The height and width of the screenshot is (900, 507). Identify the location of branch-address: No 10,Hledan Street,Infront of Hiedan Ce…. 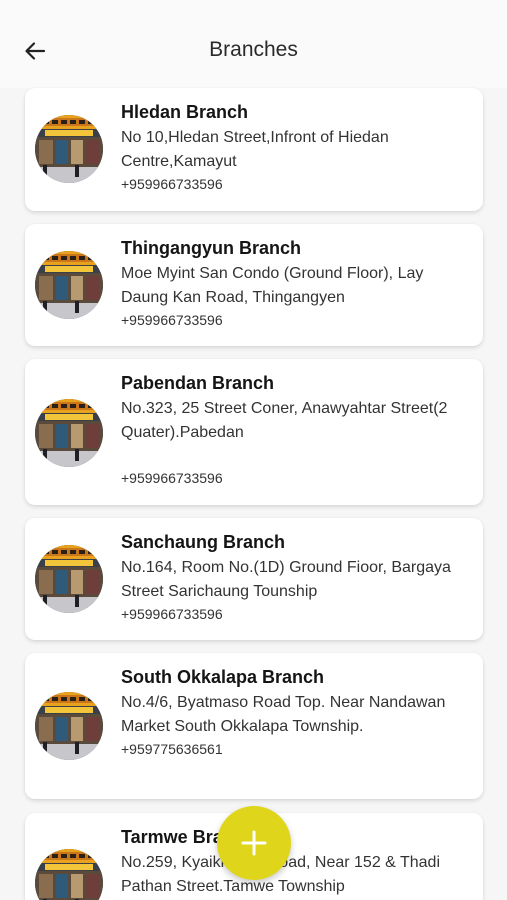
(255, 149).